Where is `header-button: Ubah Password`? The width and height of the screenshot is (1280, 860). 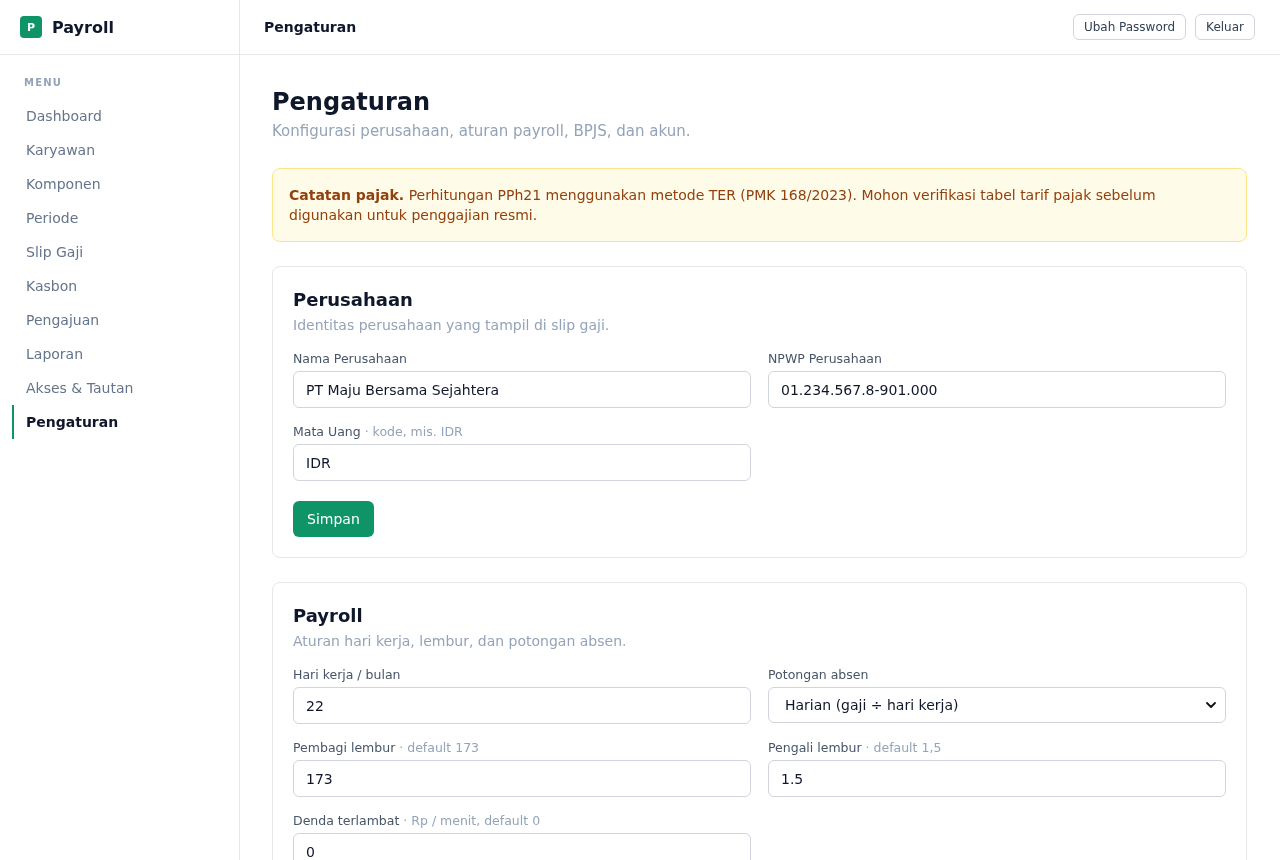 header-button: Ubah Password is located at coordinates (1129, 27).